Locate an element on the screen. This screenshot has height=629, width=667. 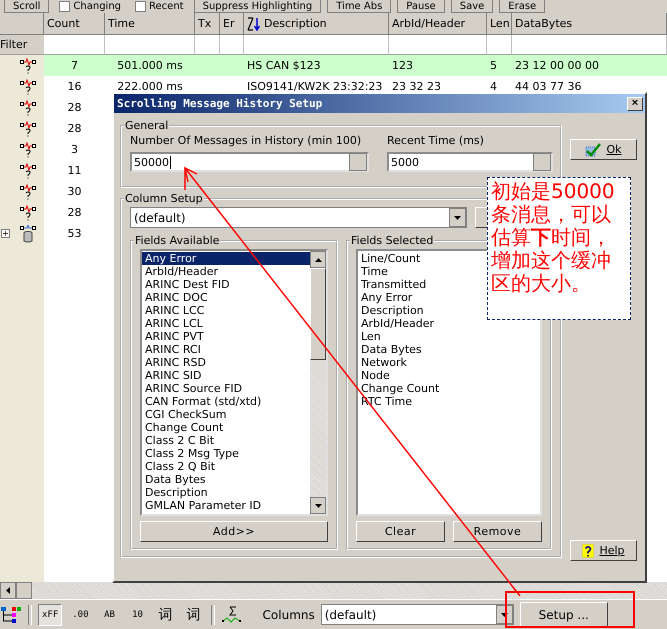
list-item: Transmitted is located at coordinates (394, 284).